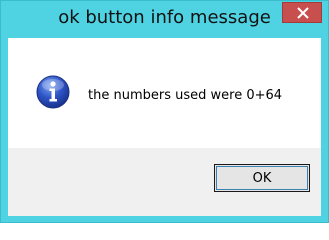 The width and height of the screenshot is (329, 240). I want to click on close-icon, so click(303, 13).